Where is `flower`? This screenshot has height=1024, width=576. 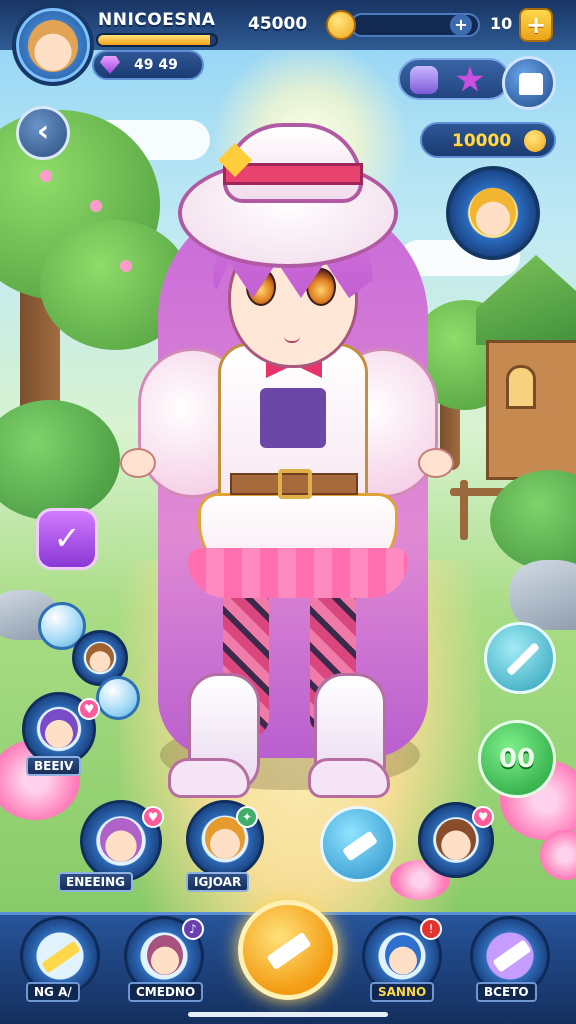
flower is located at coordinates (558, 855).